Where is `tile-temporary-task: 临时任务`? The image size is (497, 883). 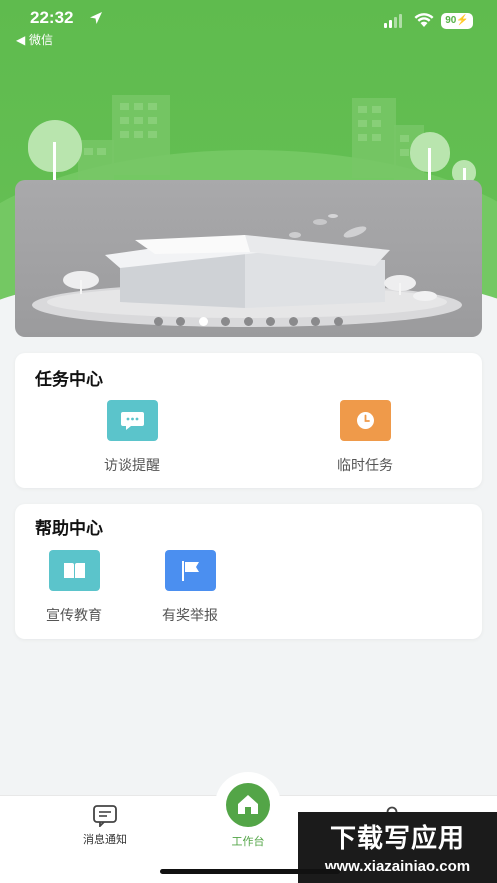 tile-temporary-task: 临时任务 is located at coordinates (365, 437).